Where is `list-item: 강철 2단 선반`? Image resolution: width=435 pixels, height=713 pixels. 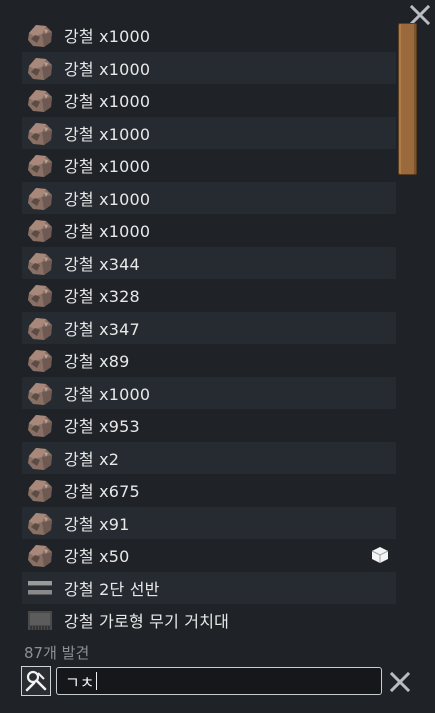
list-item: 강철 2단 선반 is located at coordinates (209, 587).